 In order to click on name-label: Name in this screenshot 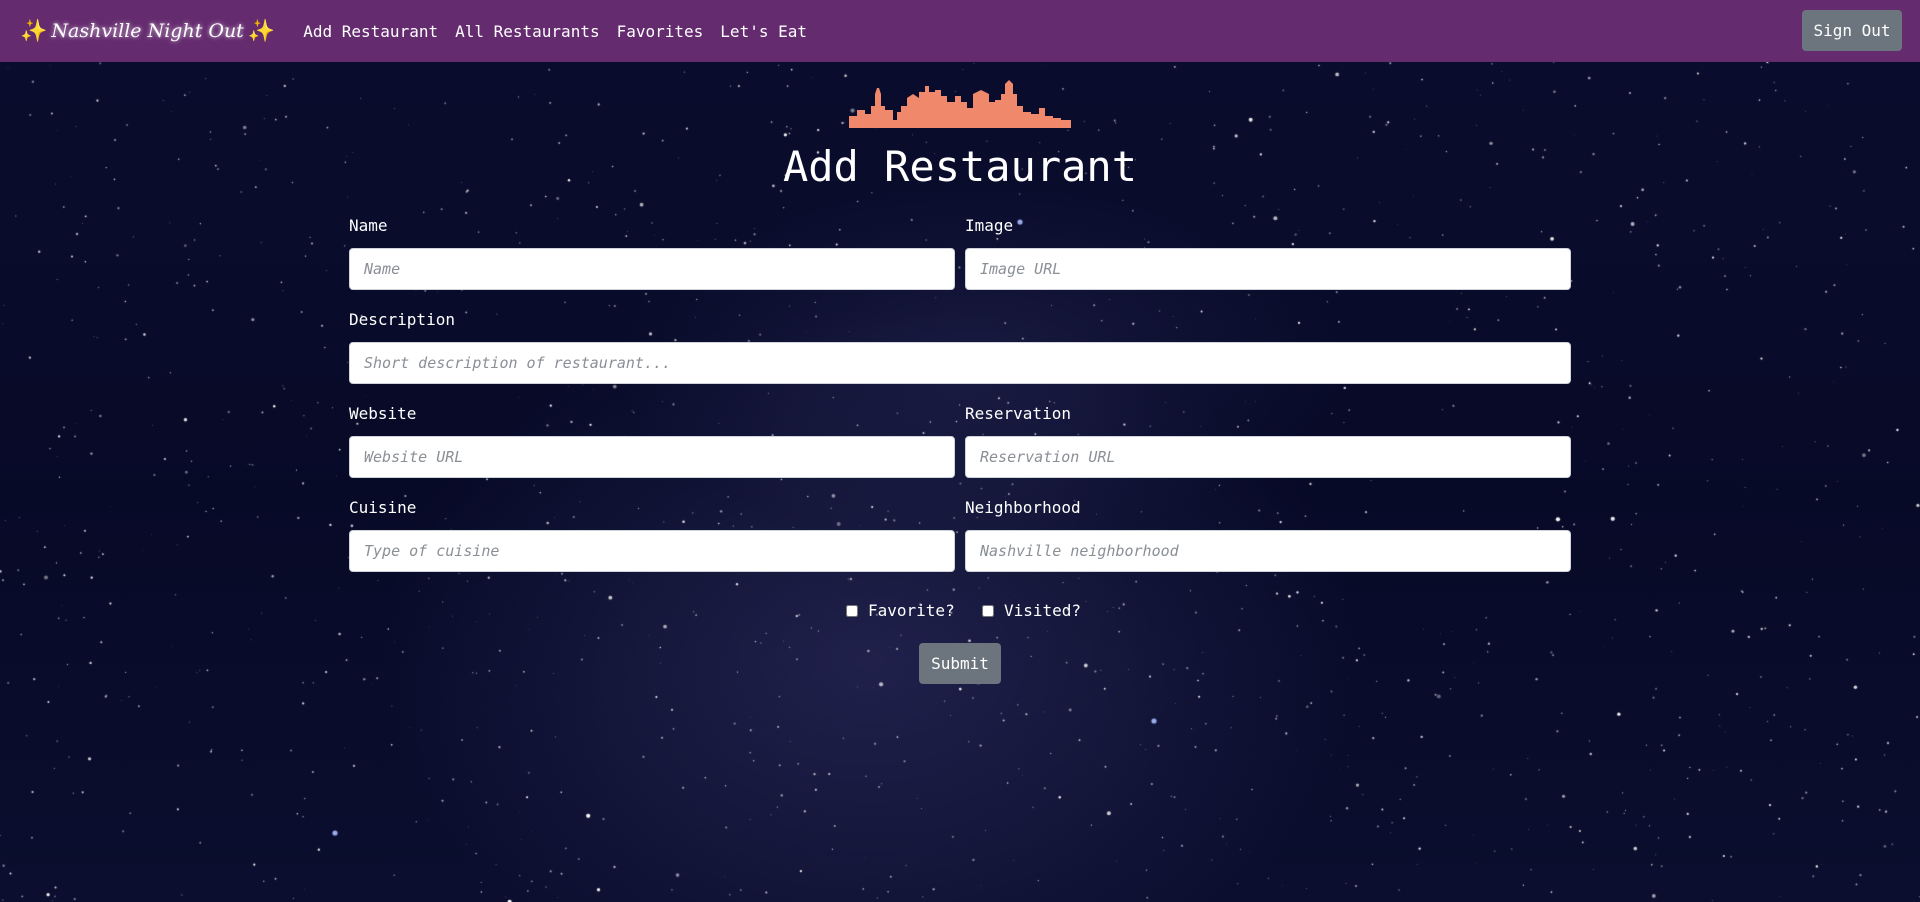, I will do `click(368, 225)`.